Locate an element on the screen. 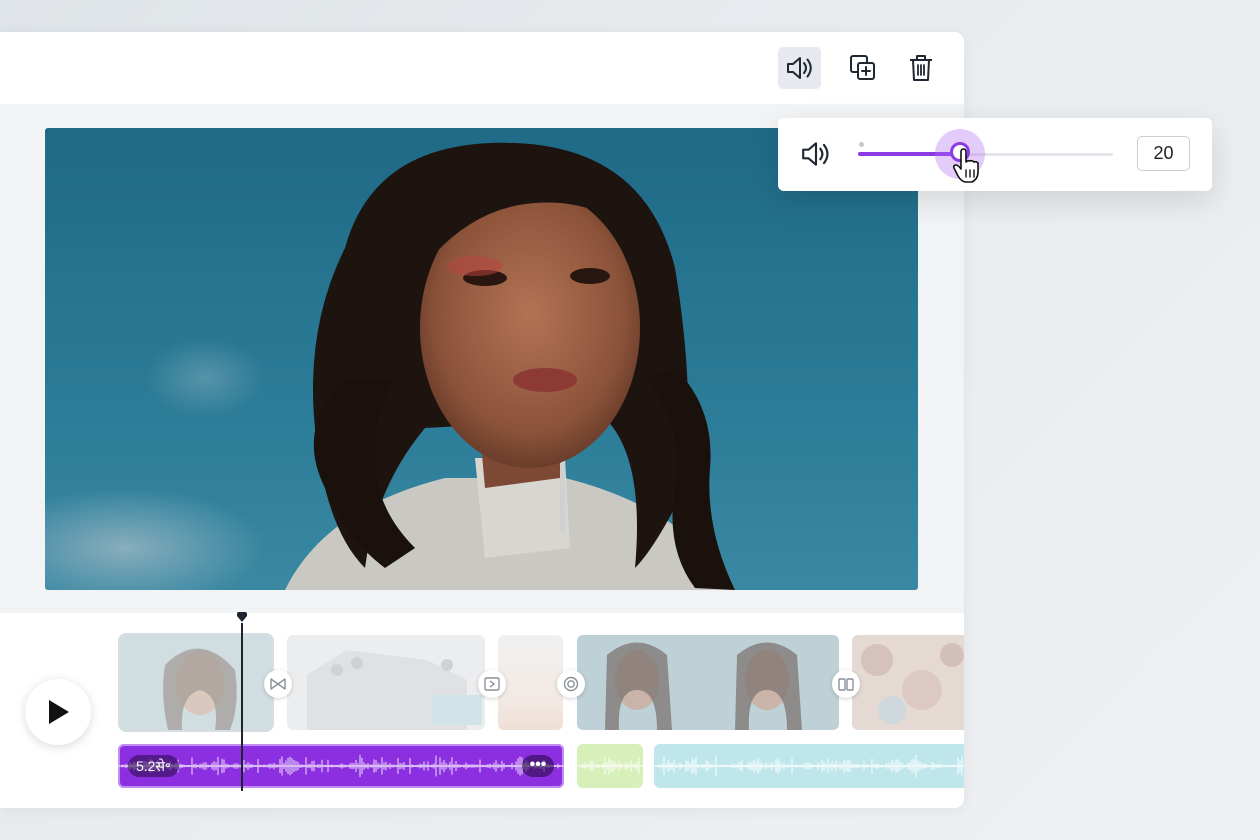 The width and height of the screenshot is (1260, 840). slider-default-marker is located at coordinates (861, 144).